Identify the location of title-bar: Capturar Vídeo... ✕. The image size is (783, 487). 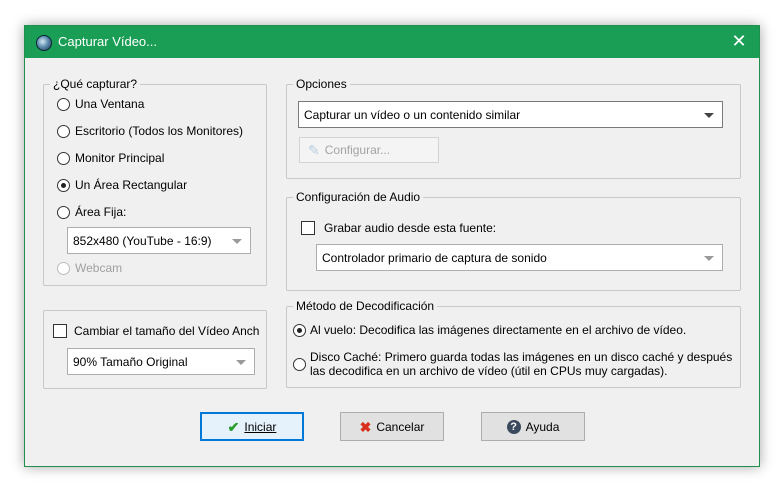
(392, 42).